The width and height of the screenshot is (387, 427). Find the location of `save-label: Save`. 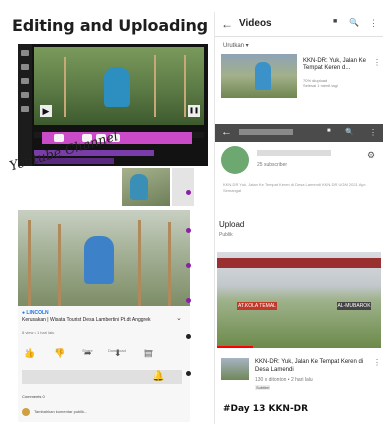

save-label: Save is located at coordinates (149, 350).